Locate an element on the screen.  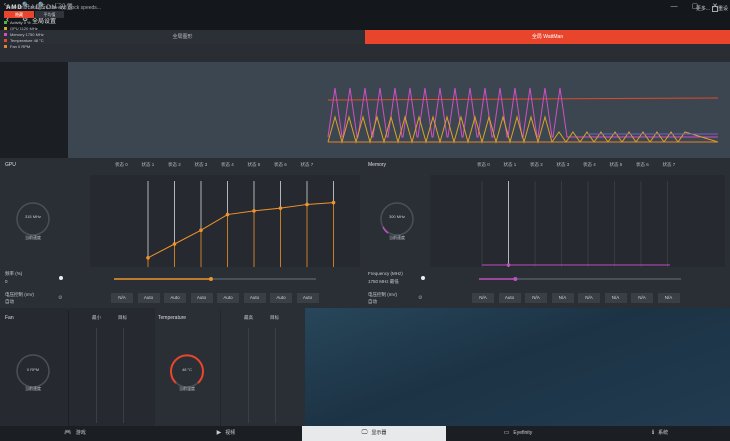
fan-min-header: 最小 is located at coordinates (96, 317).